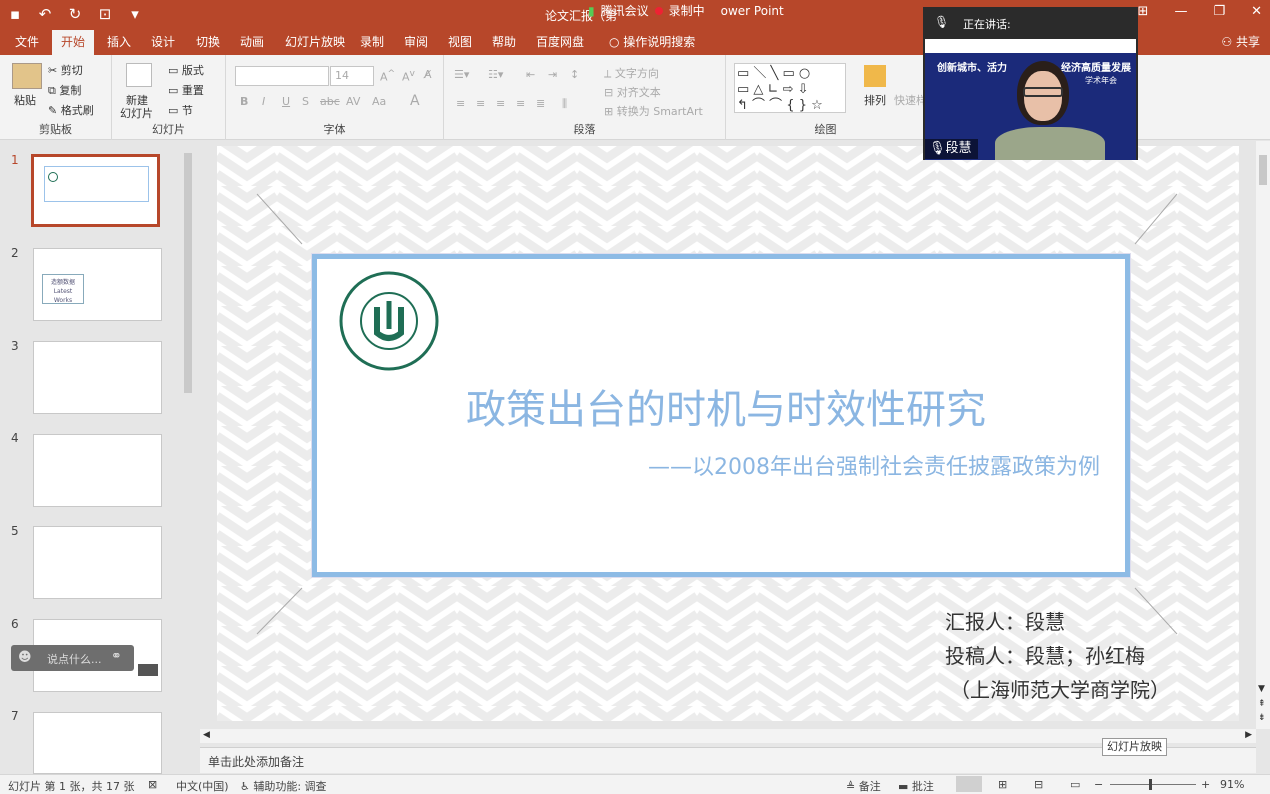 The width and height of the screenshot is (1270, 794). I want to click on close-icon: ✕, so click(1256, 11).